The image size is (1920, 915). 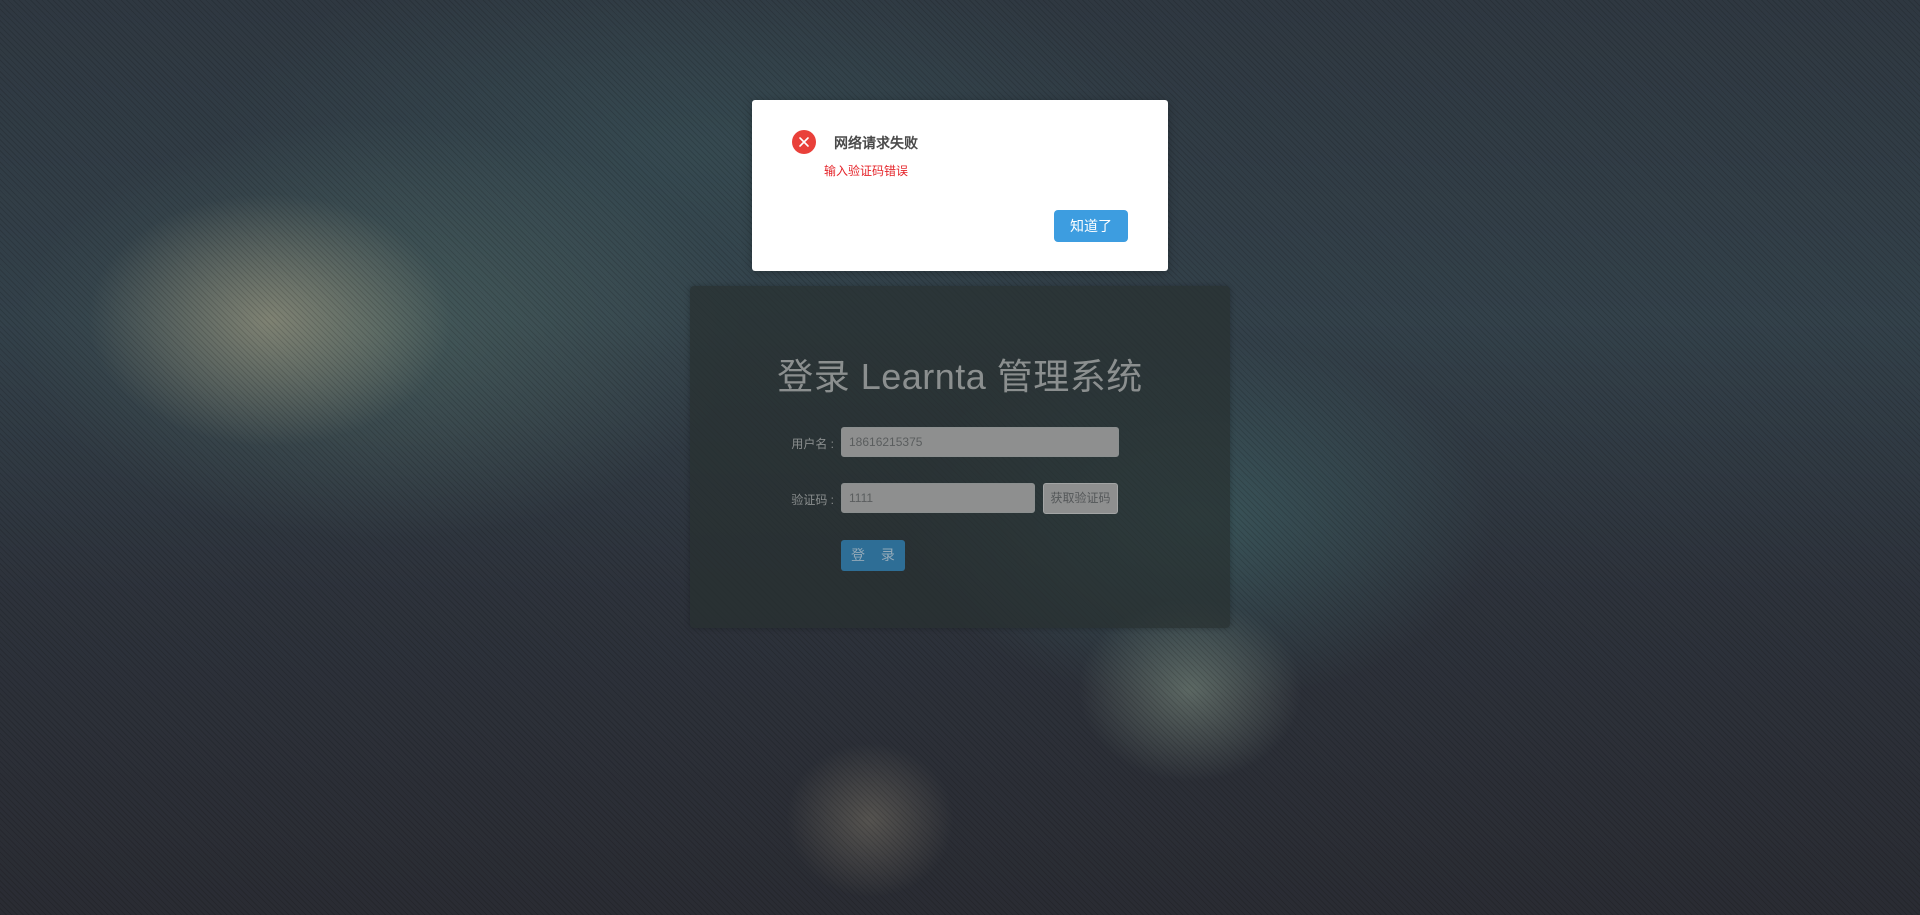 I want to click on error-dialog: 网络请求失败 输入验证码错误 知道了, so click(x=960, y=185).